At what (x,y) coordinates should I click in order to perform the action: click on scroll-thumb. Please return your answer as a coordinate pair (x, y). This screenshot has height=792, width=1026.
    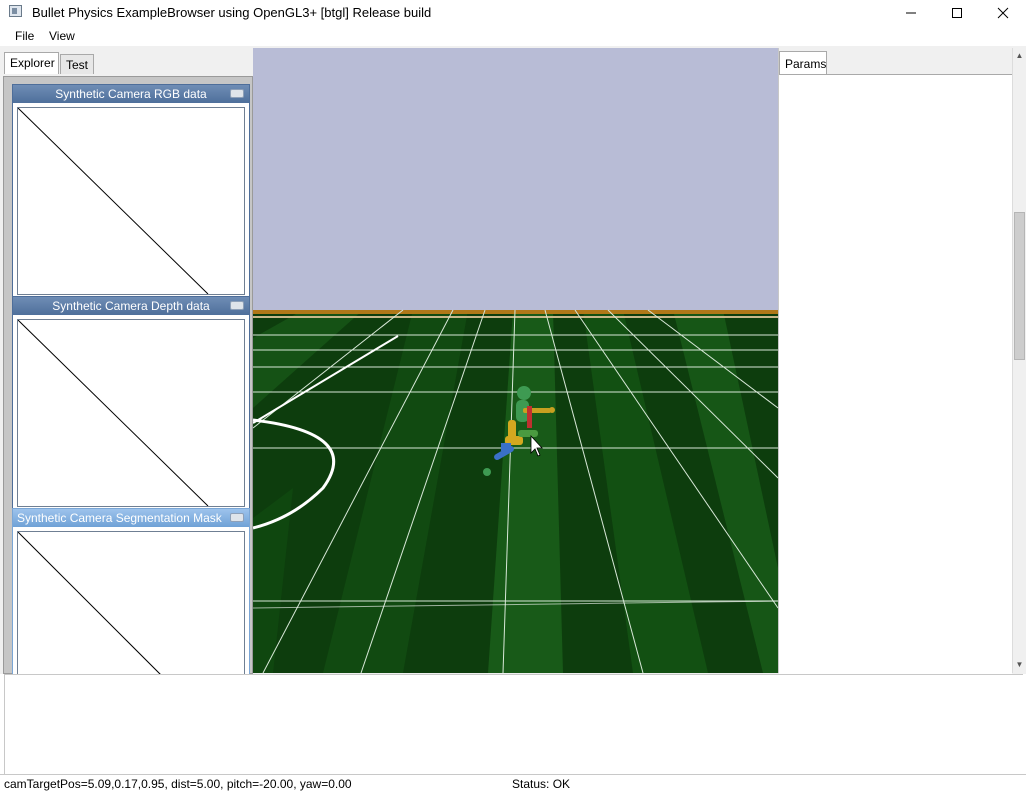
    Looking at the image, I should click on (1019, 286).